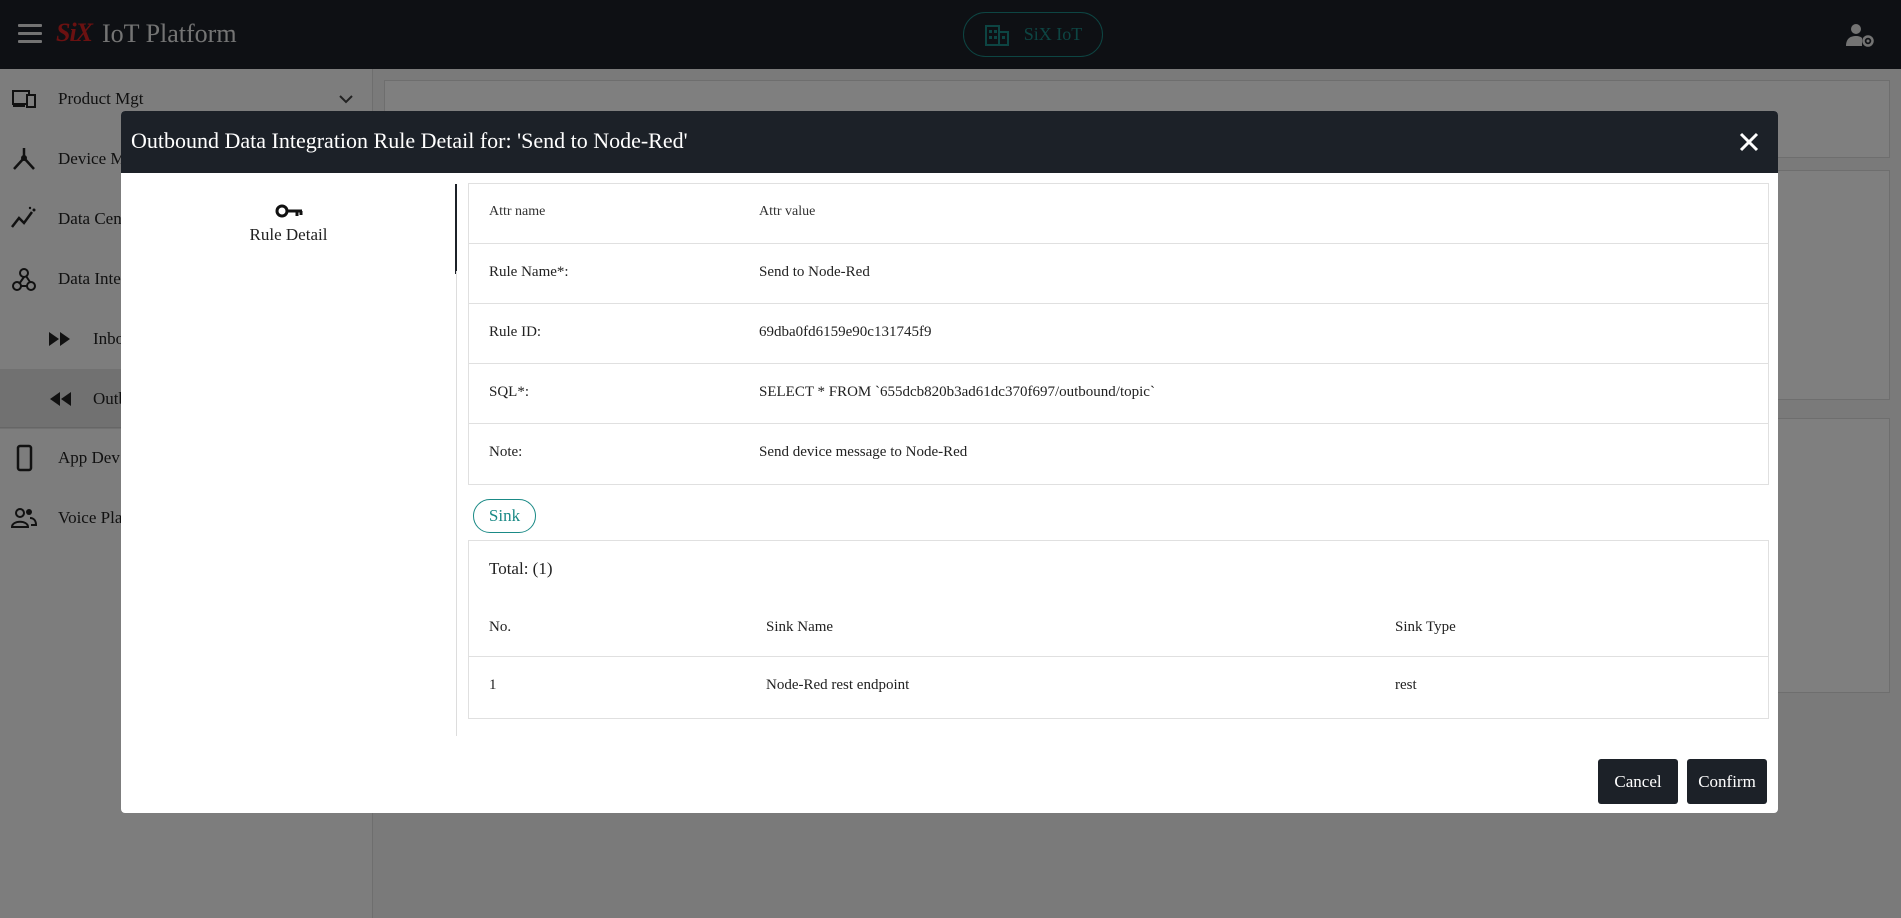 The image size is (1901, 918). What do you see at coordinates (1118, 274) in the screenshot?
I see `table-row: Rule Name*: Send to Node-Red` at bounding box center [1118, 274].